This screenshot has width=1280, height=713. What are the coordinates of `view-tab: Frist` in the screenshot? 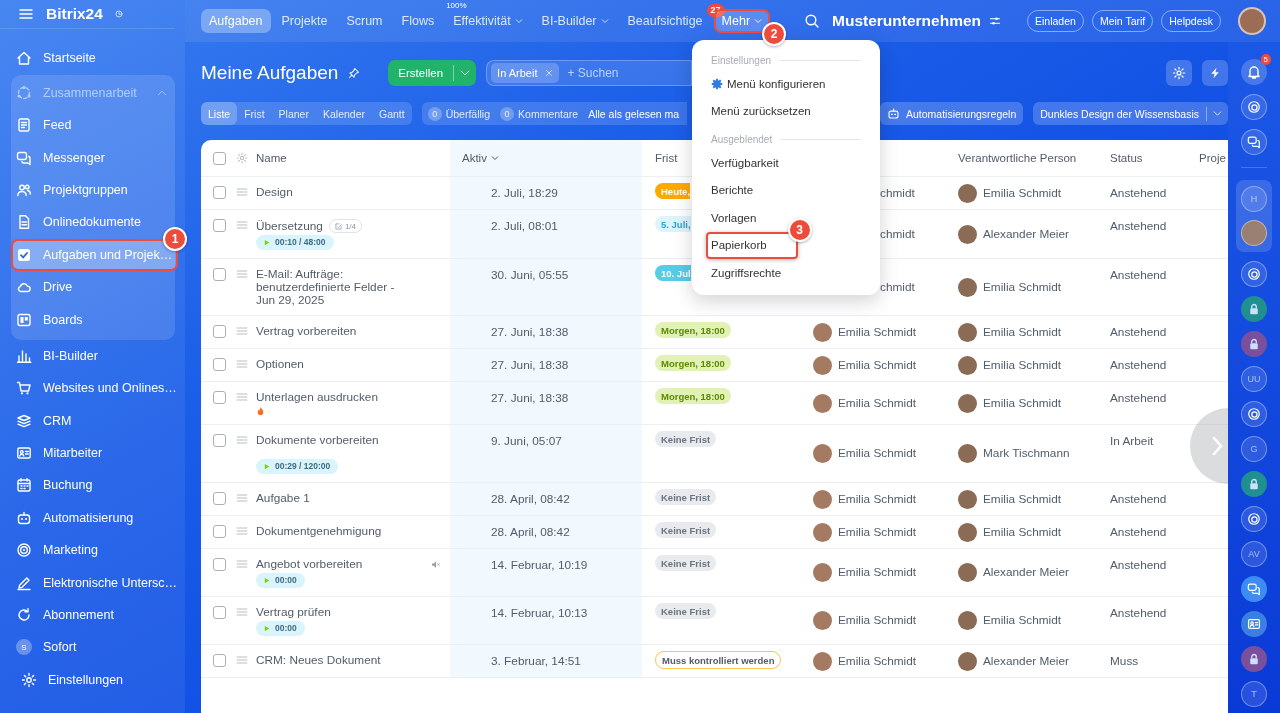 It's located at (254, 113).